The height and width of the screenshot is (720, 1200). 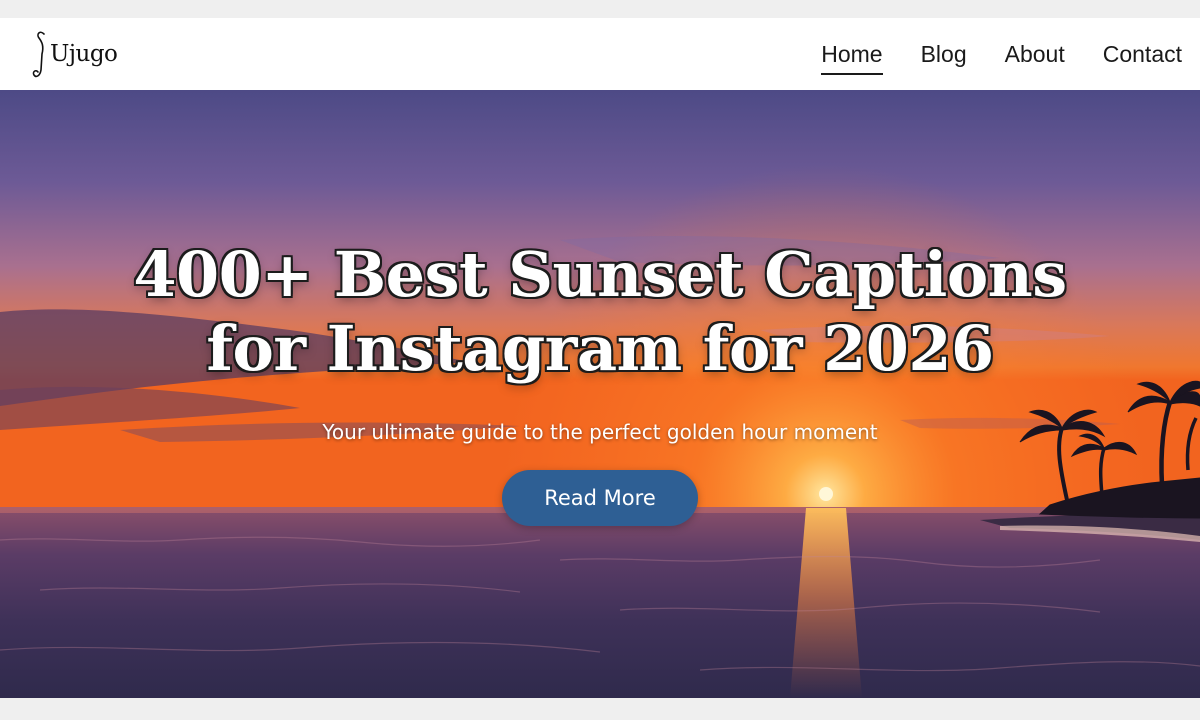 I want to click on bottom-strip, so click(x=600, y=709).